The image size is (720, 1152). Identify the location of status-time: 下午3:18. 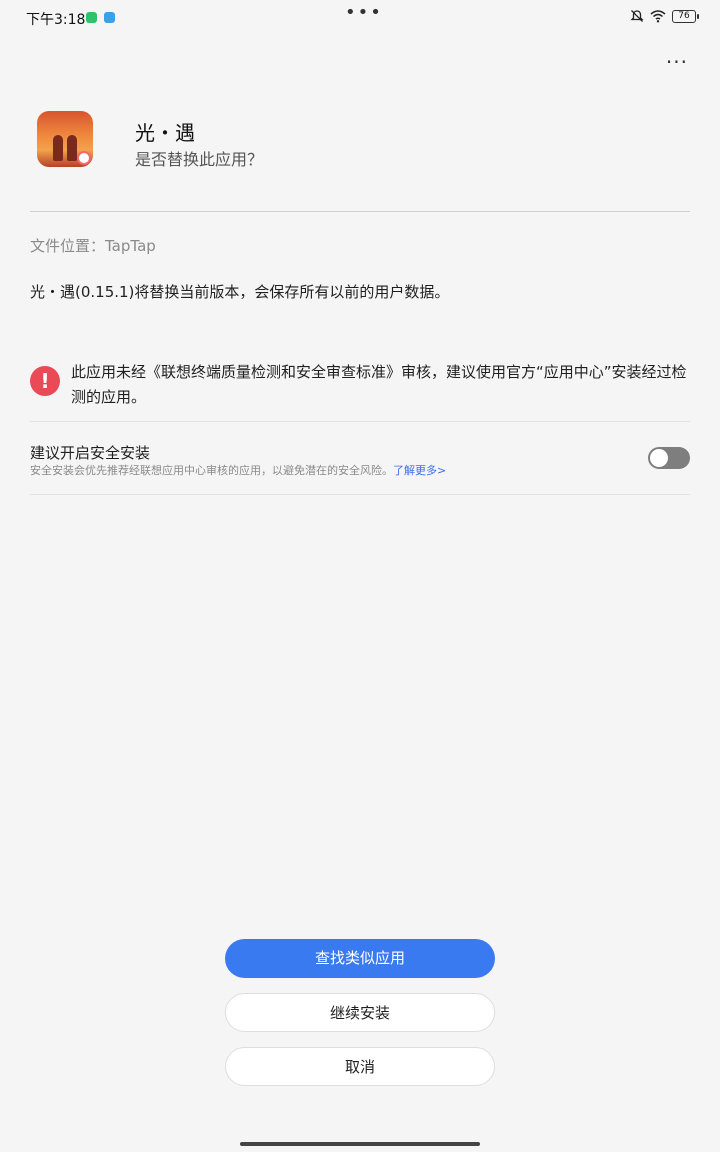
(56, 20).